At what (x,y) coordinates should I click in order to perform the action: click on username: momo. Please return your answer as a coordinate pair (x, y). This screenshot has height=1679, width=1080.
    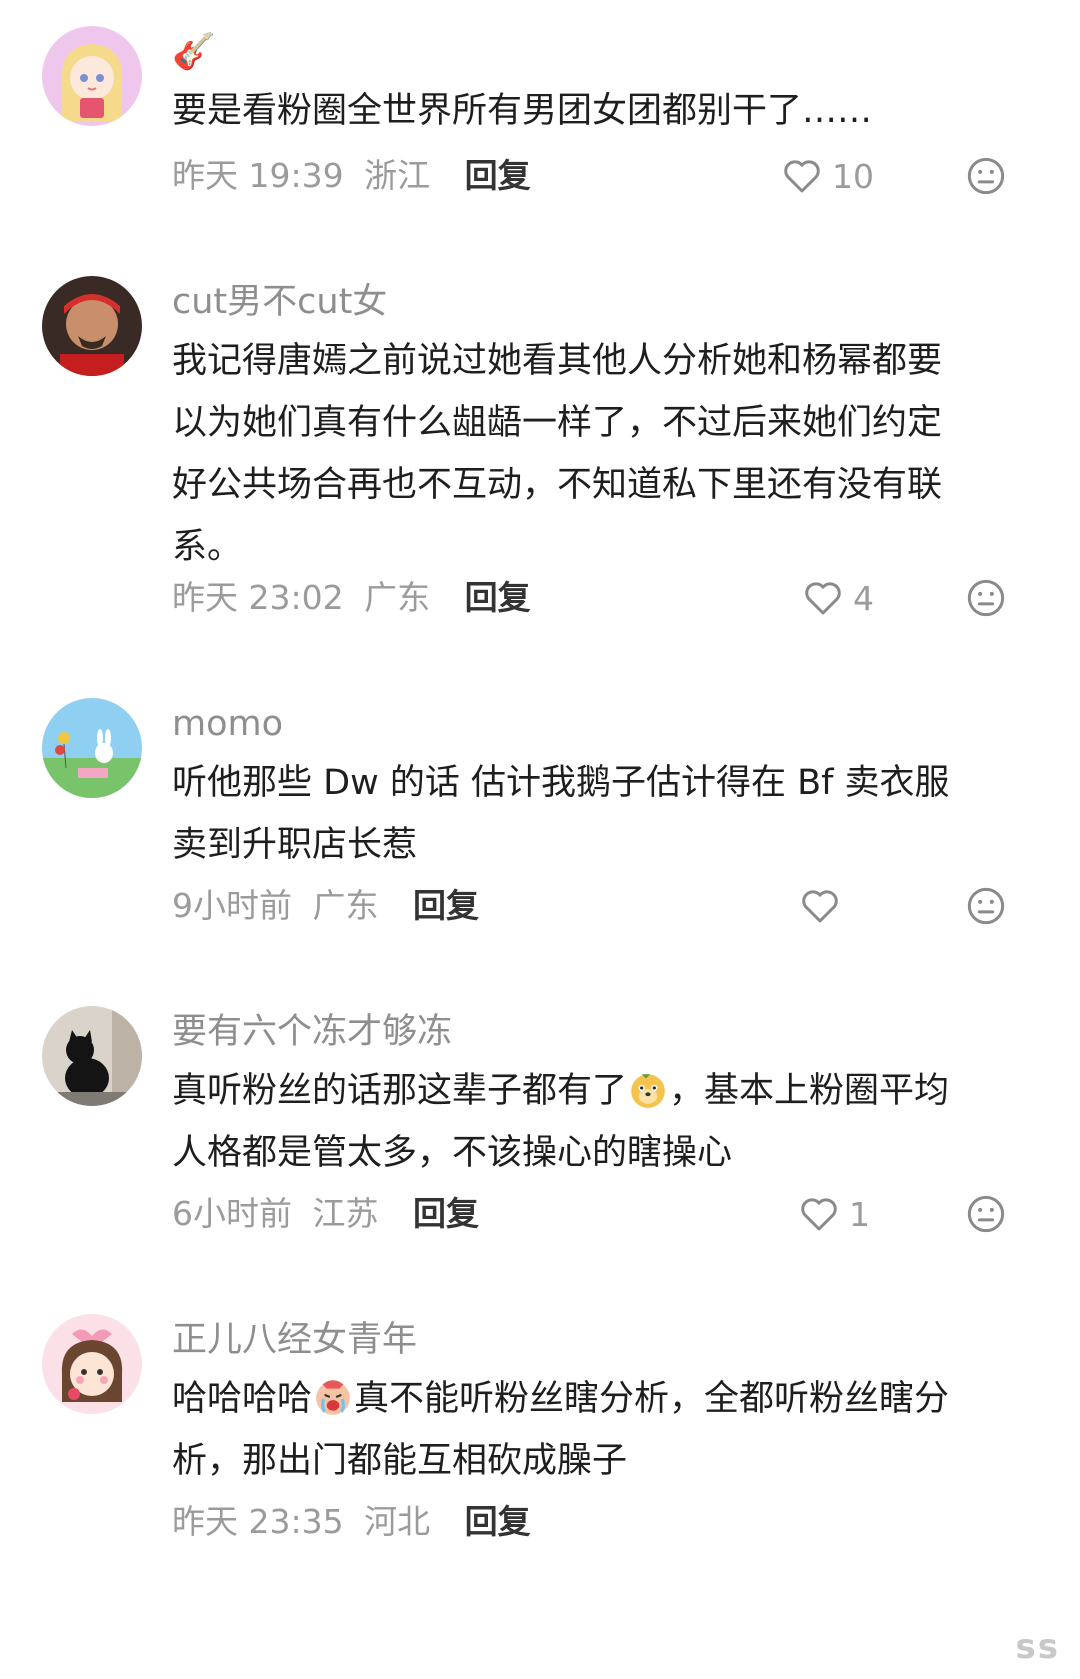
    Looking at the image, I should click on (227, 724).